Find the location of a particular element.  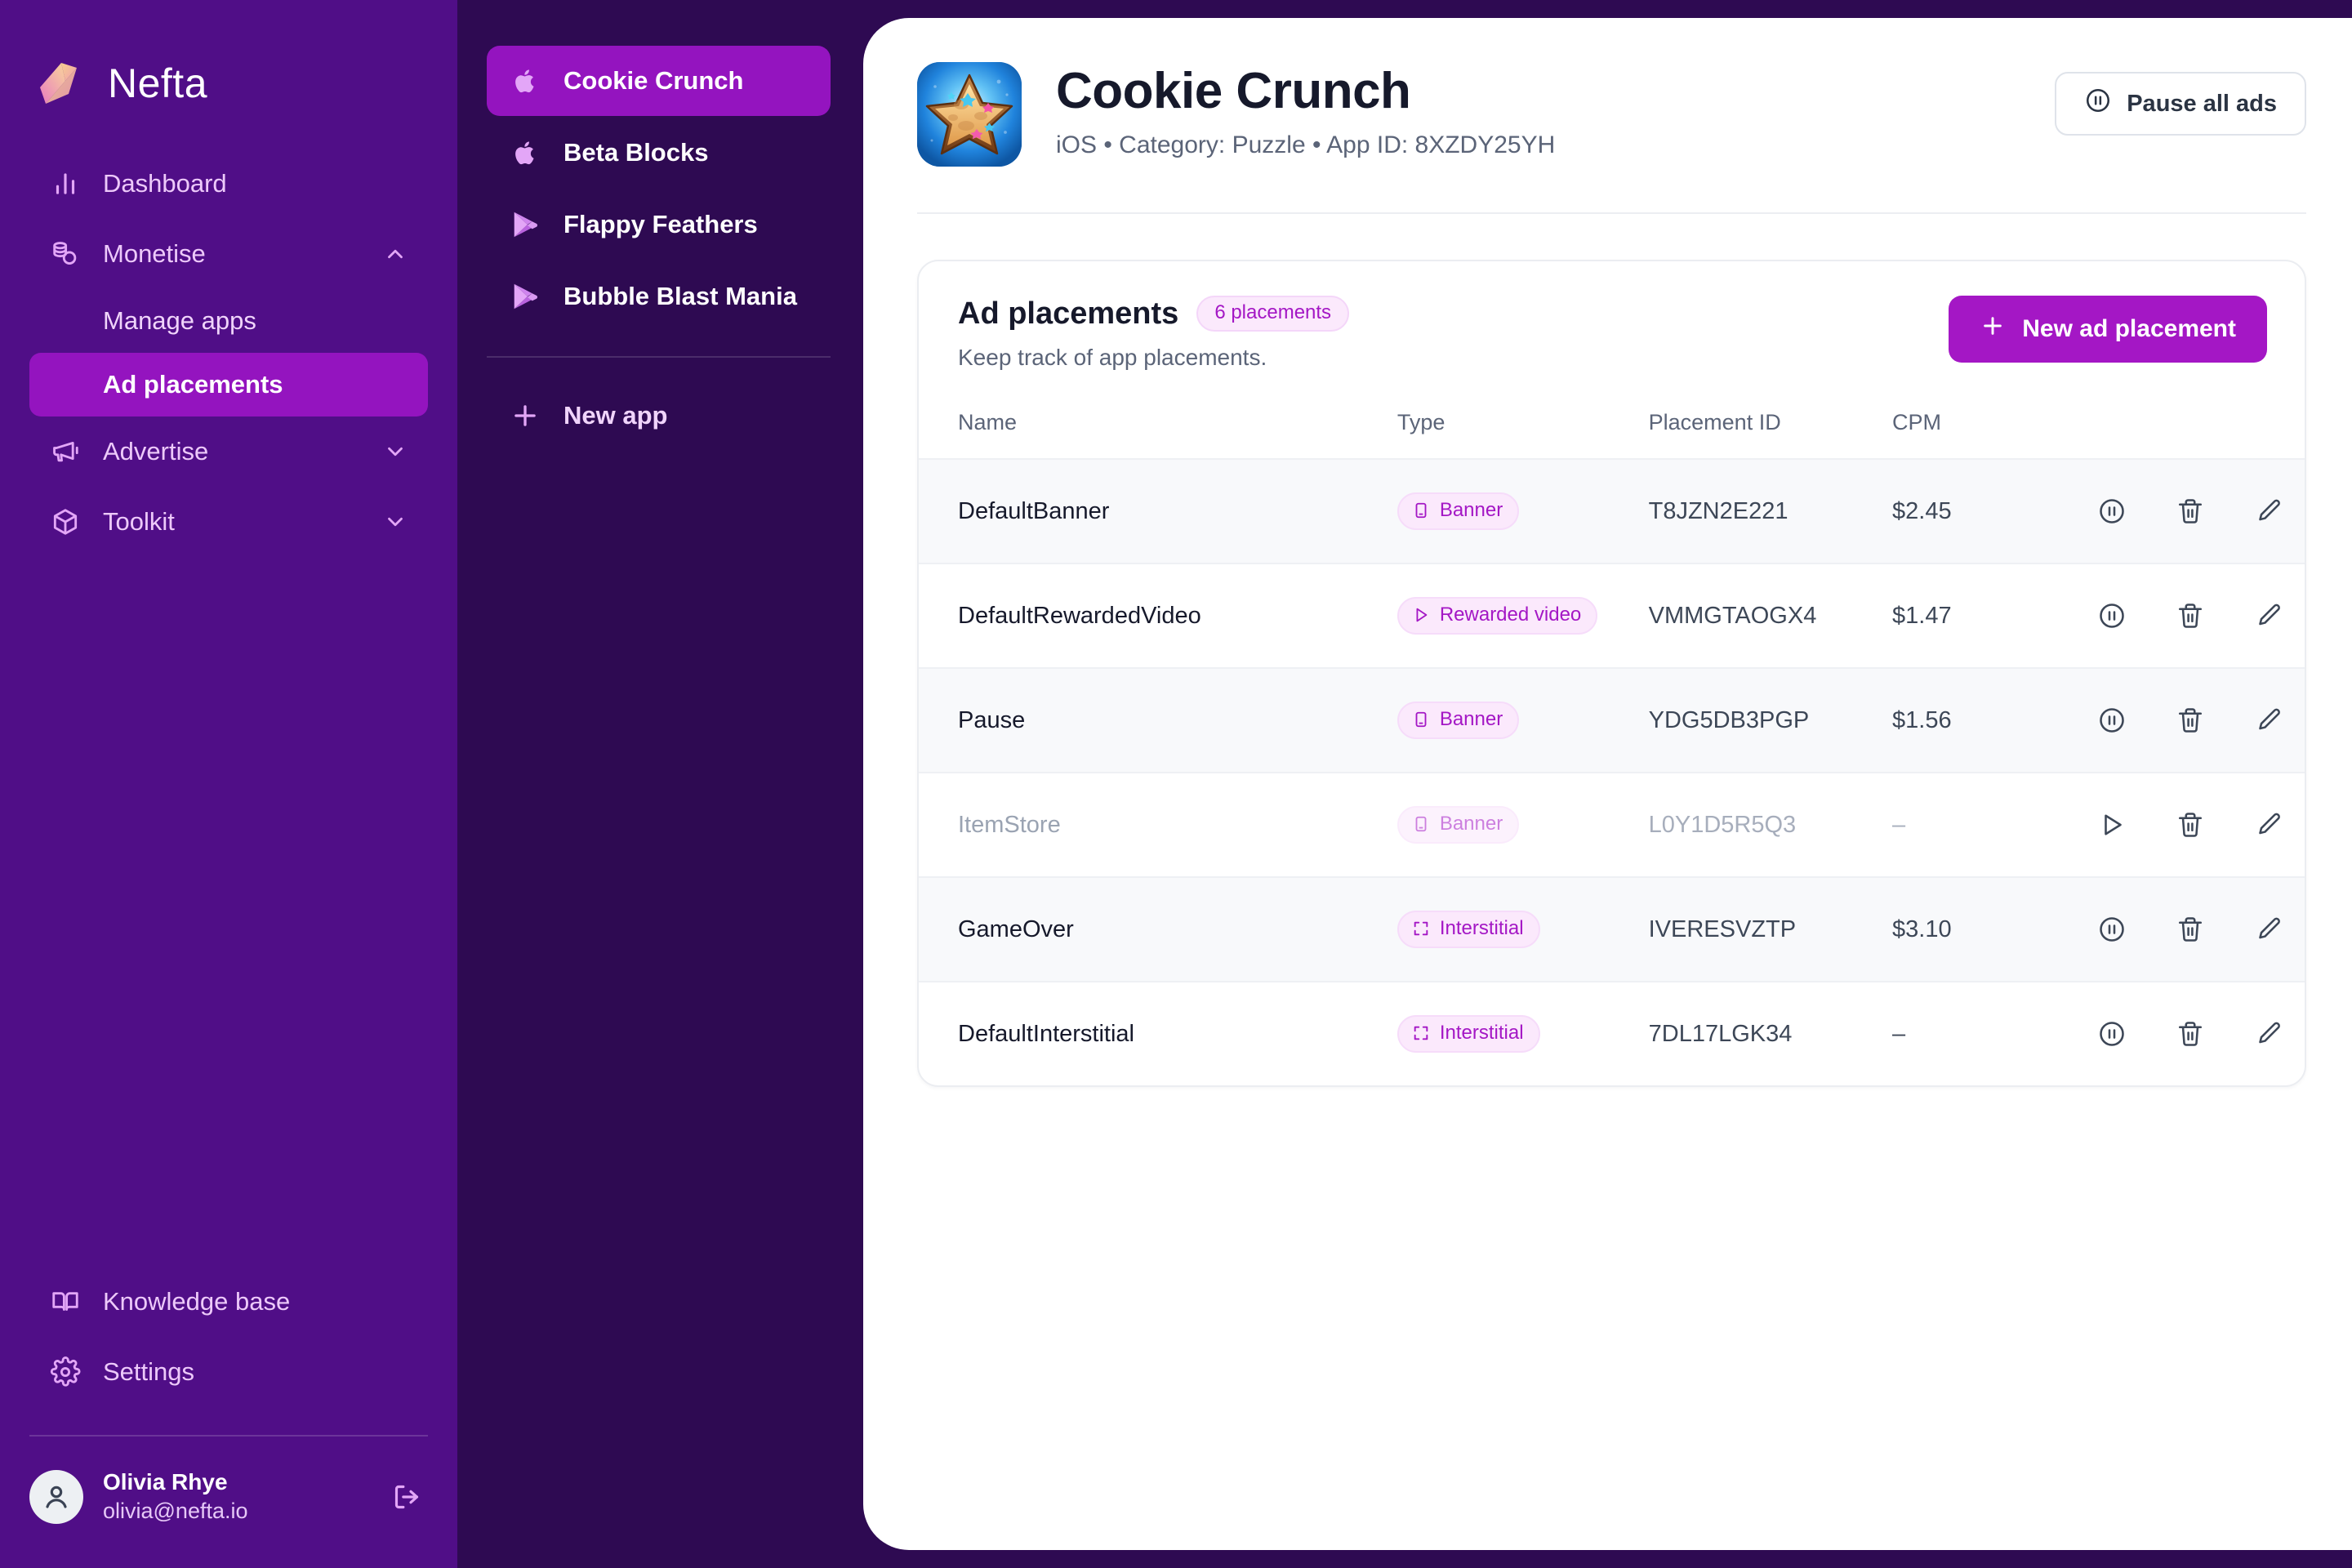

user-name: Olivia Rhye is located at coordinates (165, 1481).